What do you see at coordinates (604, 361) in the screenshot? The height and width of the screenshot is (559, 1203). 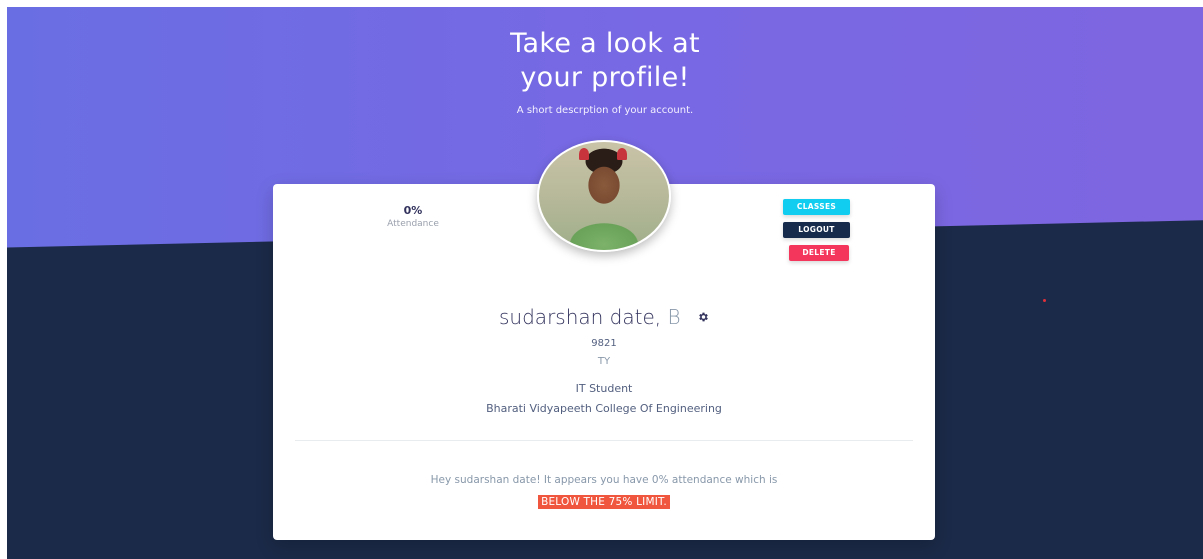 I see `academic-year: TY` at bounding box center [604, 361].